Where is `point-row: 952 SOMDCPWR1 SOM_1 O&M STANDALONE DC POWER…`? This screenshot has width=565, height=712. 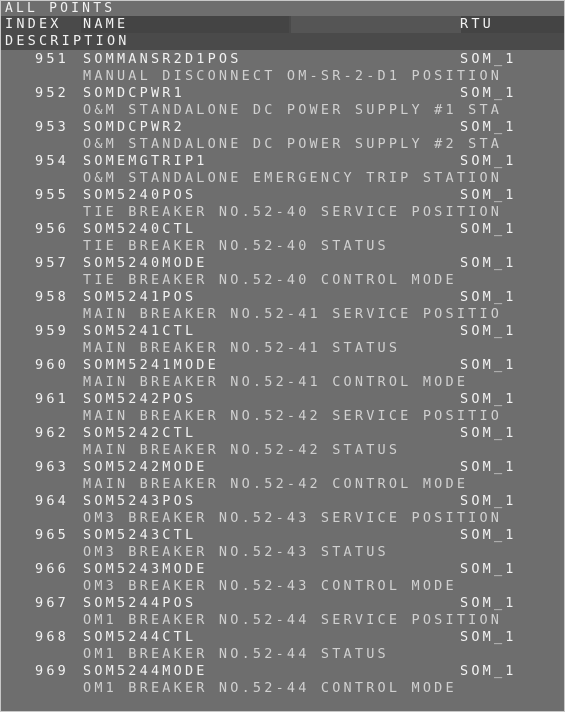
point-row: 952 SOMDCPWR1 SOM_1 O&M STANDALONE DC POWER… is located at coordinates (282, 101).